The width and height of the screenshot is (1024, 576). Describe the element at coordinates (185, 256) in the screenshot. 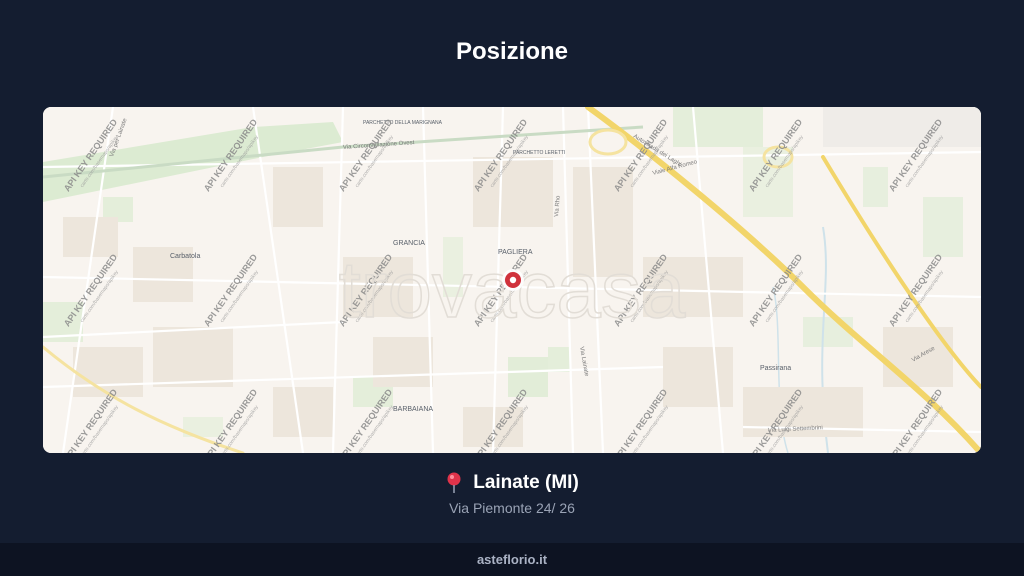

I see `svg-text: Carbatola` at that location.